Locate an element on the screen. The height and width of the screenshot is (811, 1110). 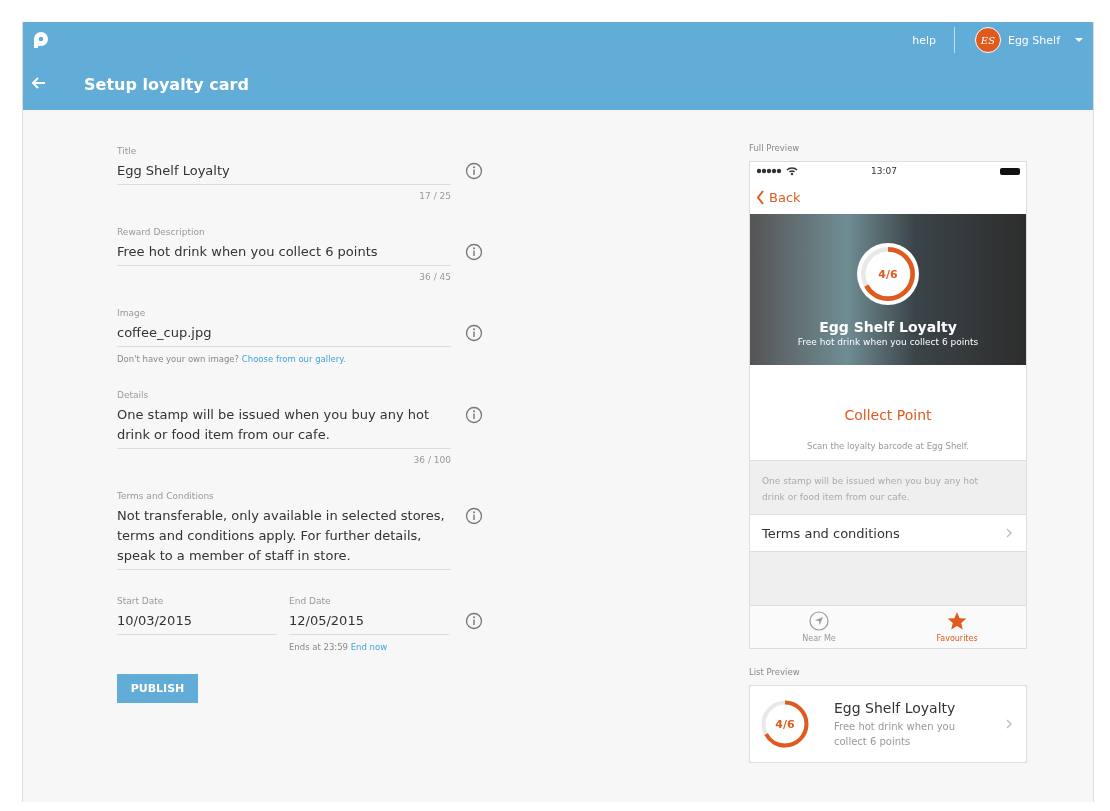
progress-ring is located at coordinates (888, 274).